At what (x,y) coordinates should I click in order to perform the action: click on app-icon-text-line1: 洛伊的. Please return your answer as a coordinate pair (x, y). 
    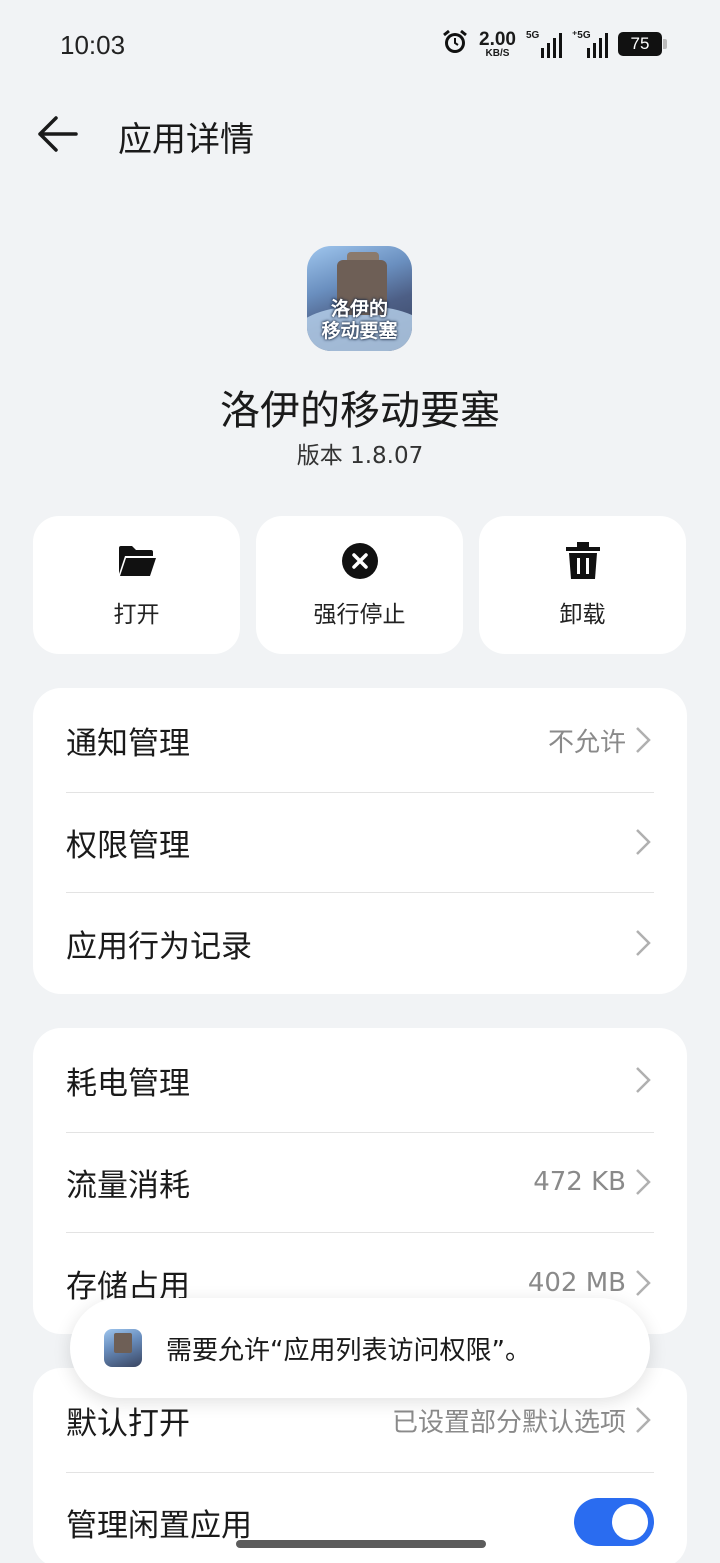
    Looking at the image, I should click on (359, 309).